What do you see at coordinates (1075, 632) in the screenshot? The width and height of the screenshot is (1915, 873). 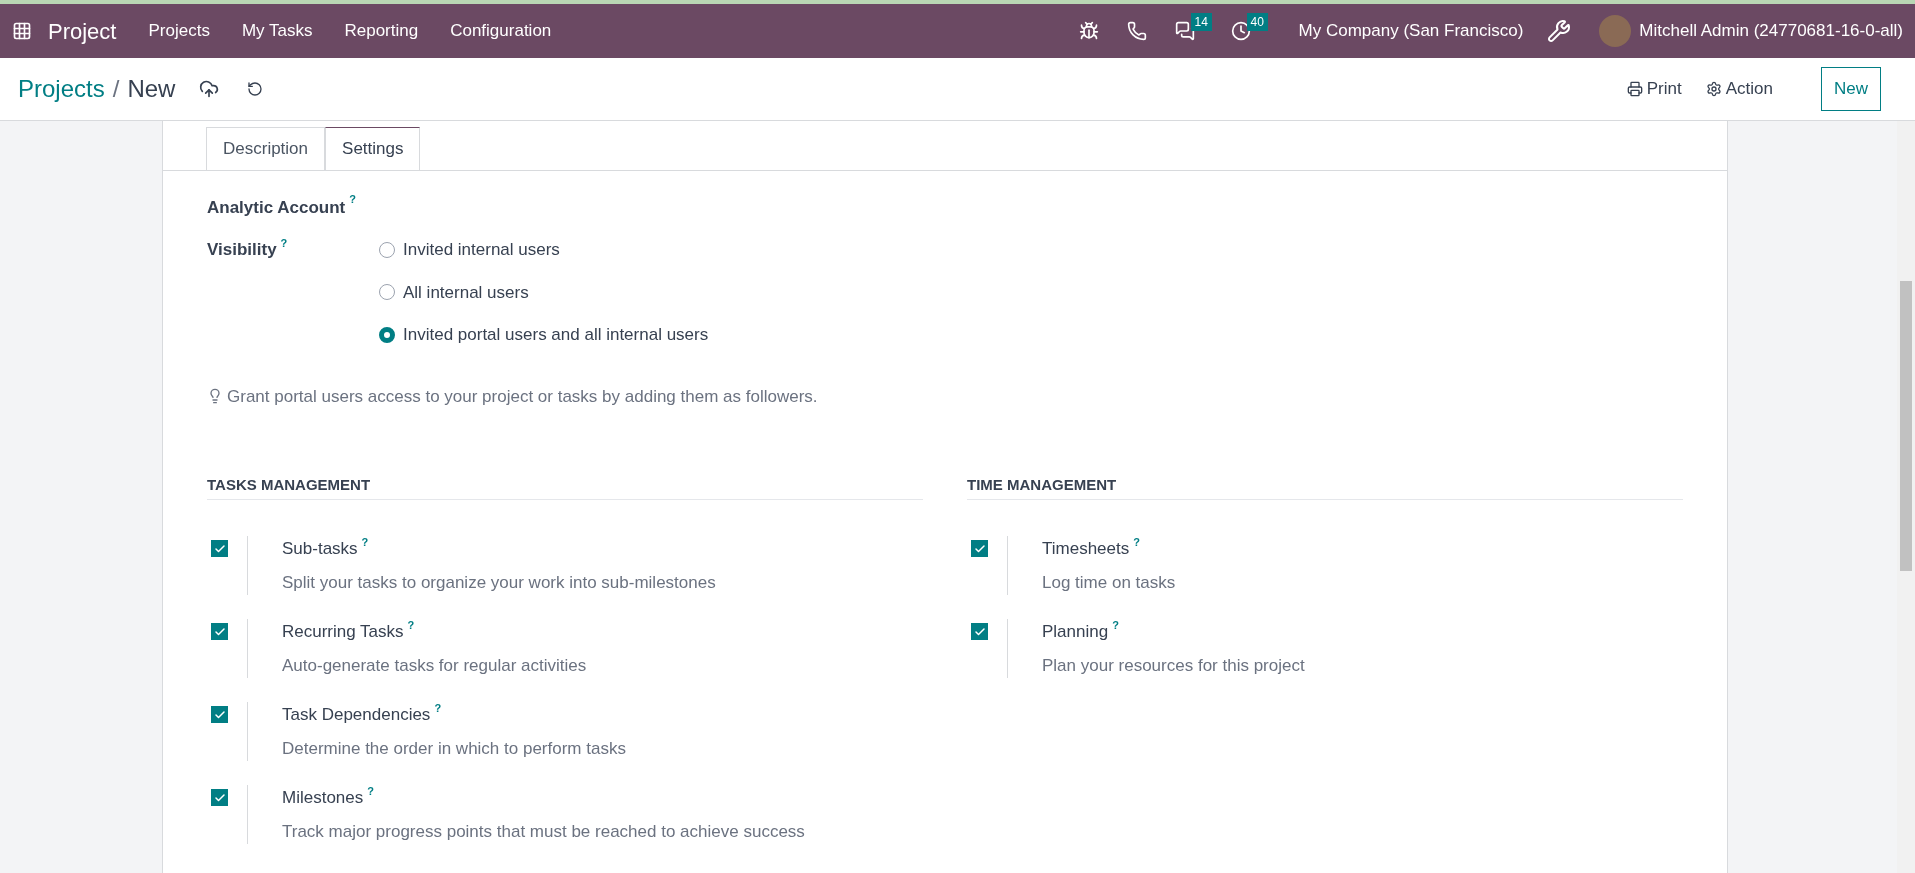 I see `setting-label: Planning` at bounding box center [1075, 632].